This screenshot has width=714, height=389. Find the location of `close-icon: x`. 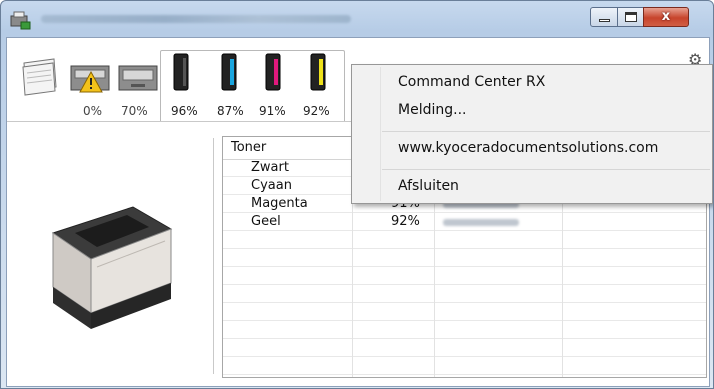

close-icon: x is located at coordinates (666, 16).